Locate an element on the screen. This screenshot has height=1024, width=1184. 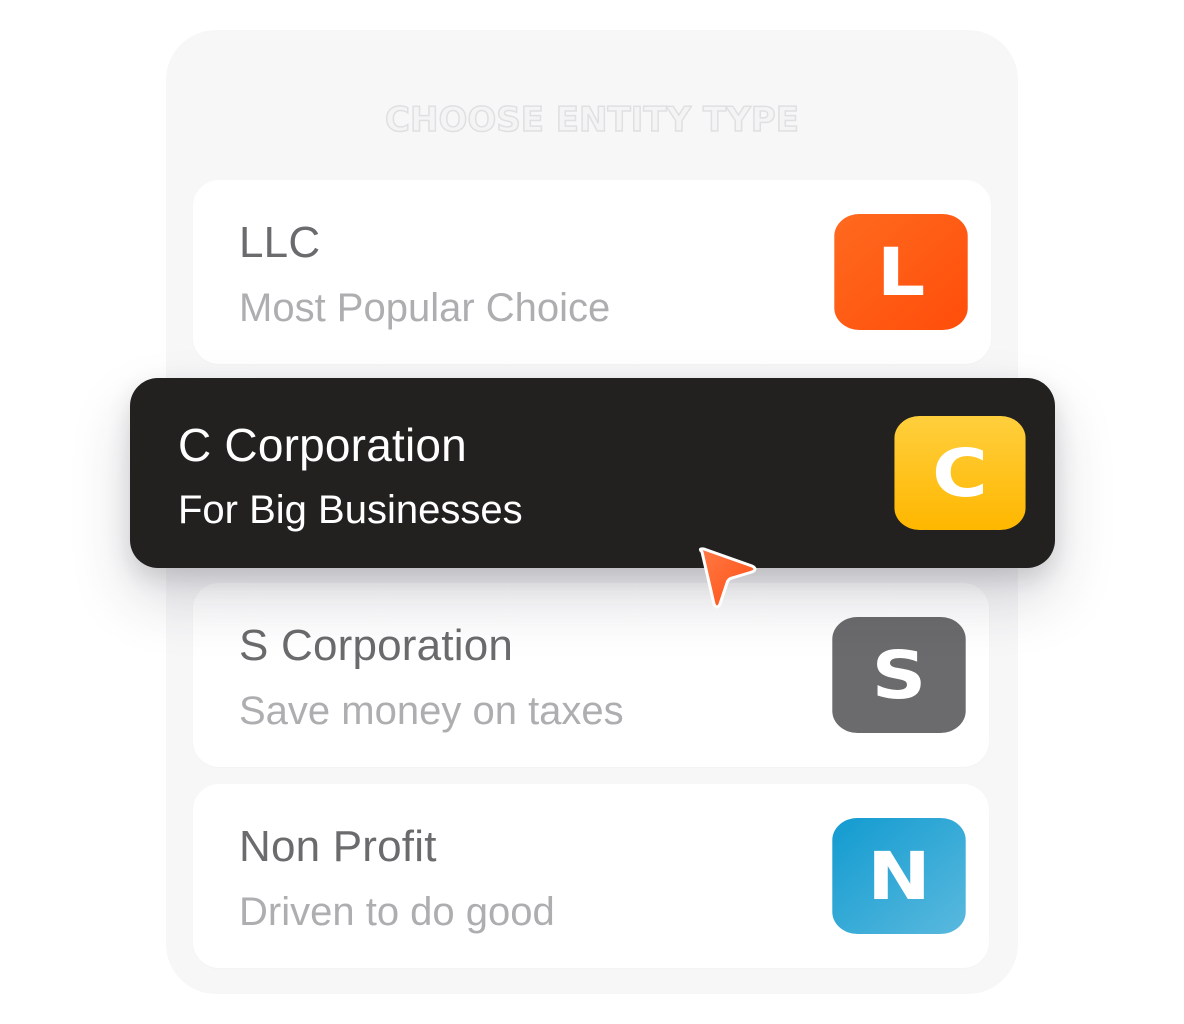
option-name: Non Profit is located at coordinates (338, 846).